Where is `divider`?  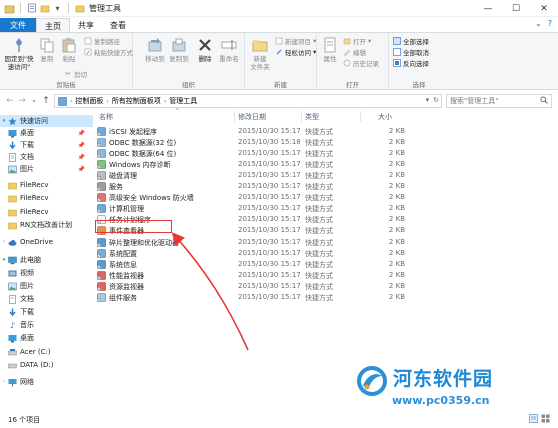
divider is located at coordinates (20, 8).